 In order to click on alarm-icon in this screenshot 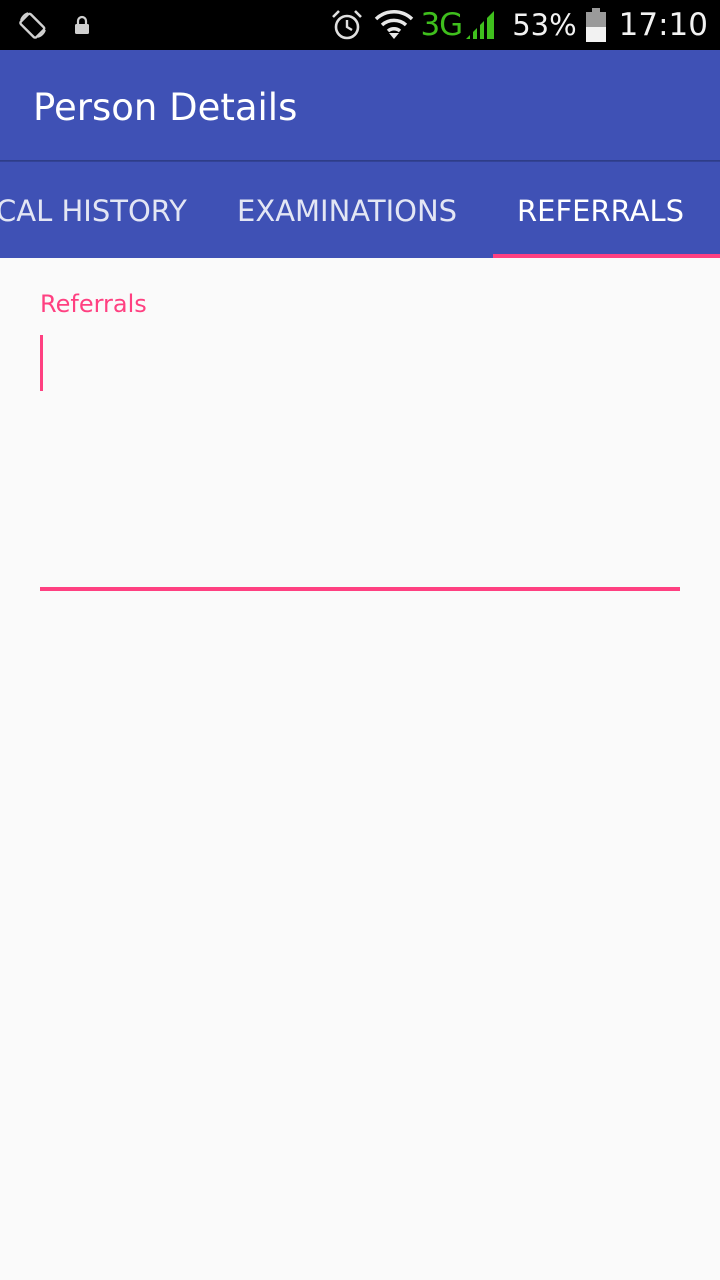, I will do `click(347, 25)`.